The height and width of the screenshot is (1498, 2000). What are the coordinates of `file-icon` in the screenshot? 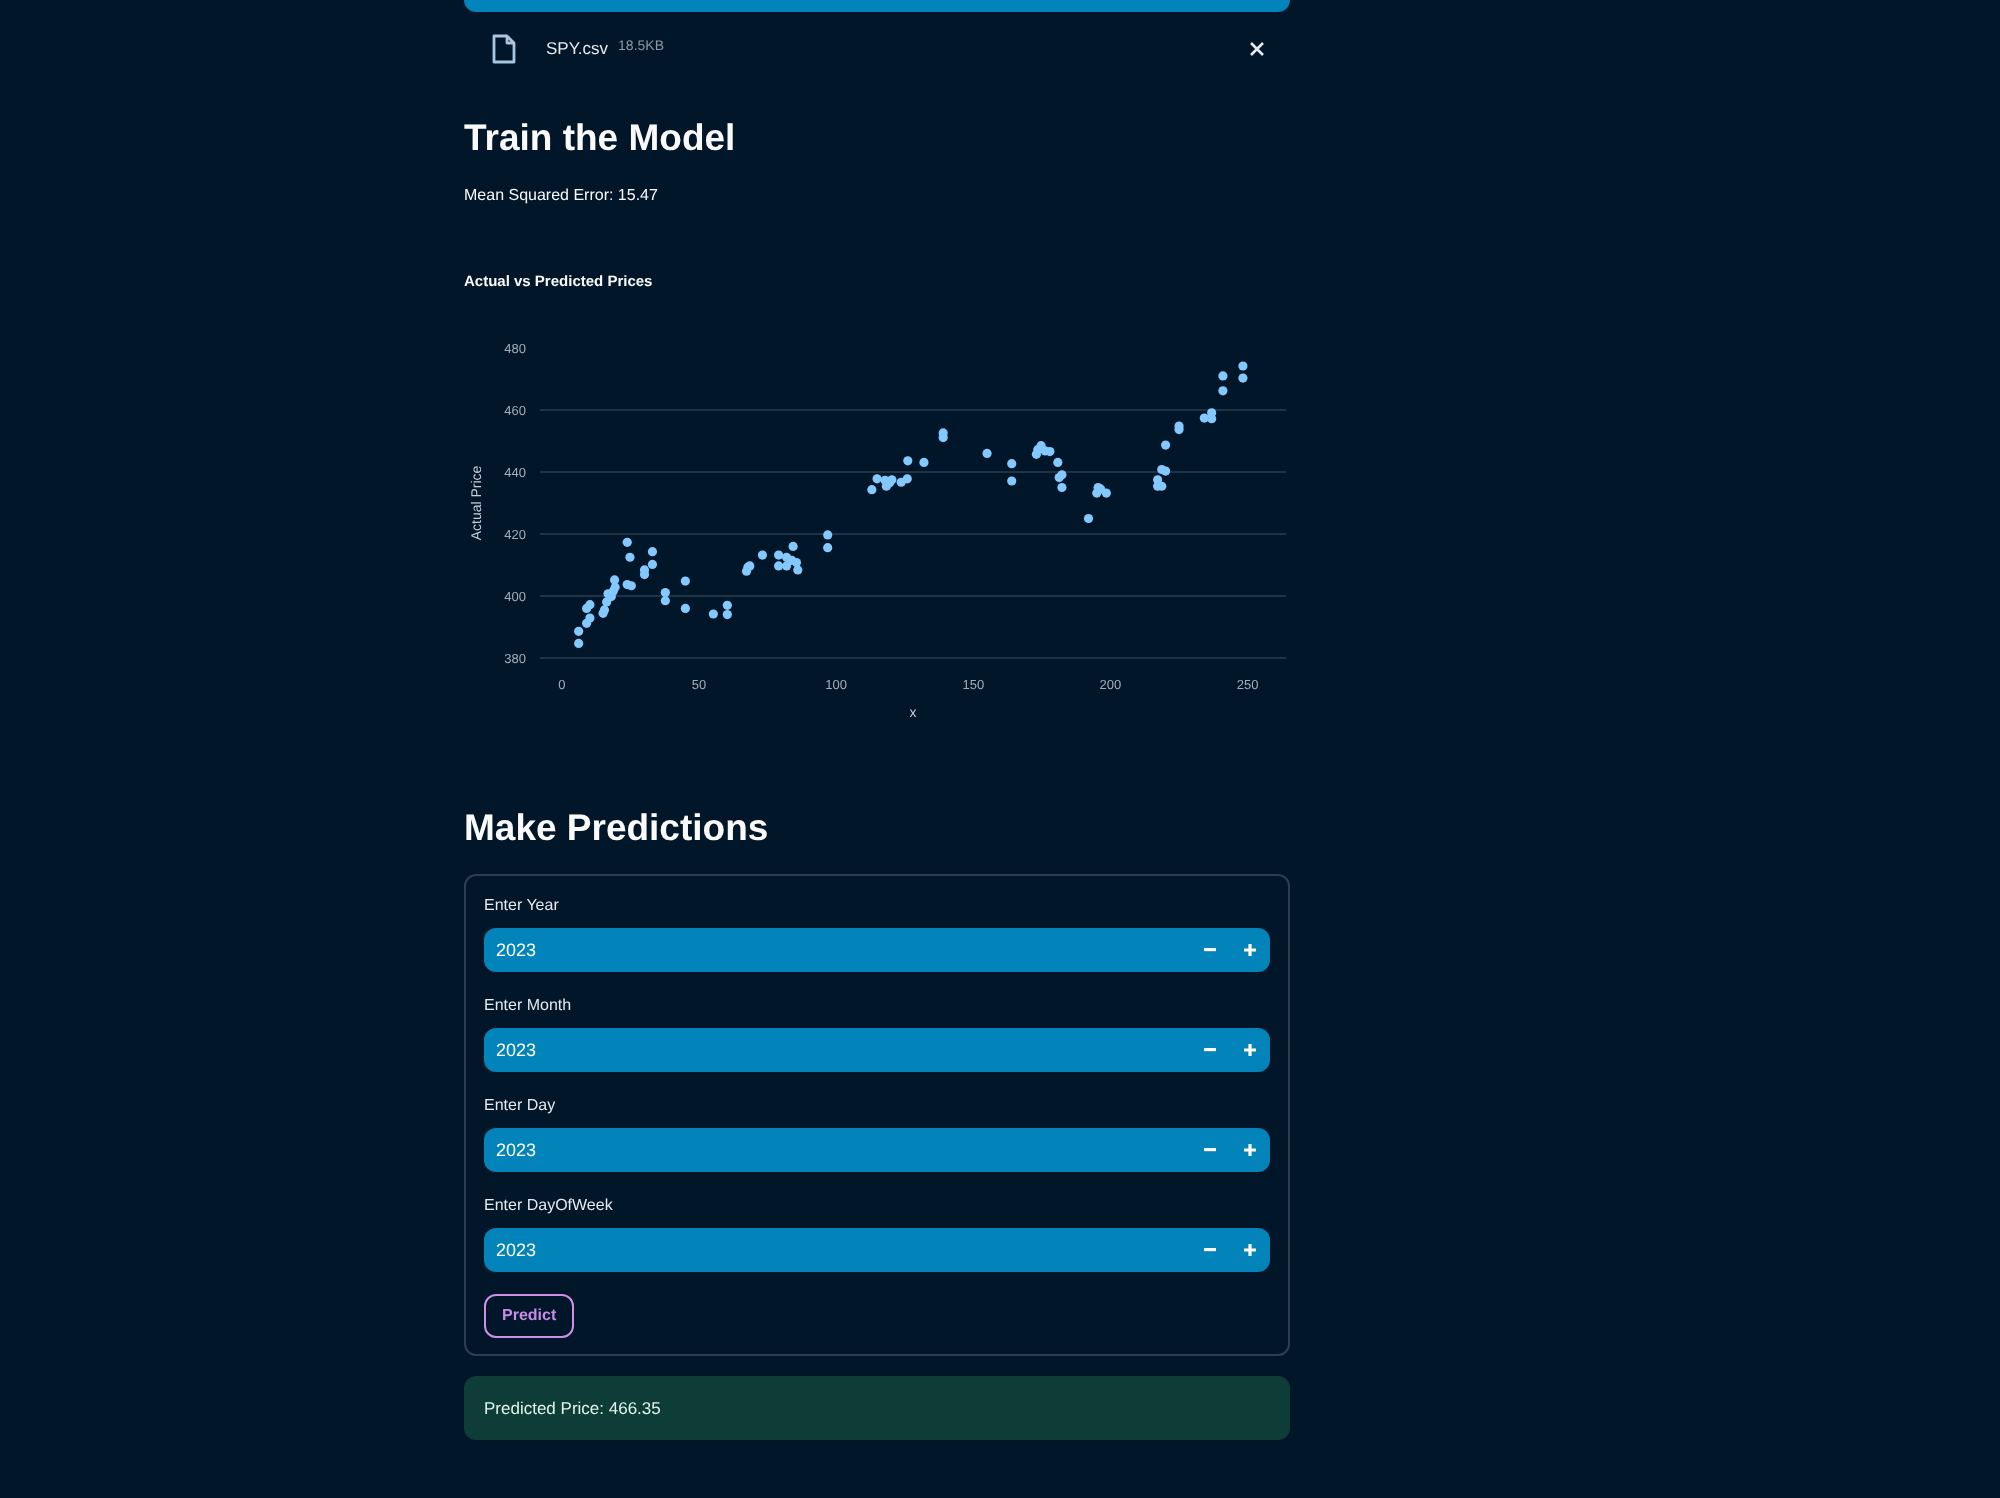 It's located at (504, 48).